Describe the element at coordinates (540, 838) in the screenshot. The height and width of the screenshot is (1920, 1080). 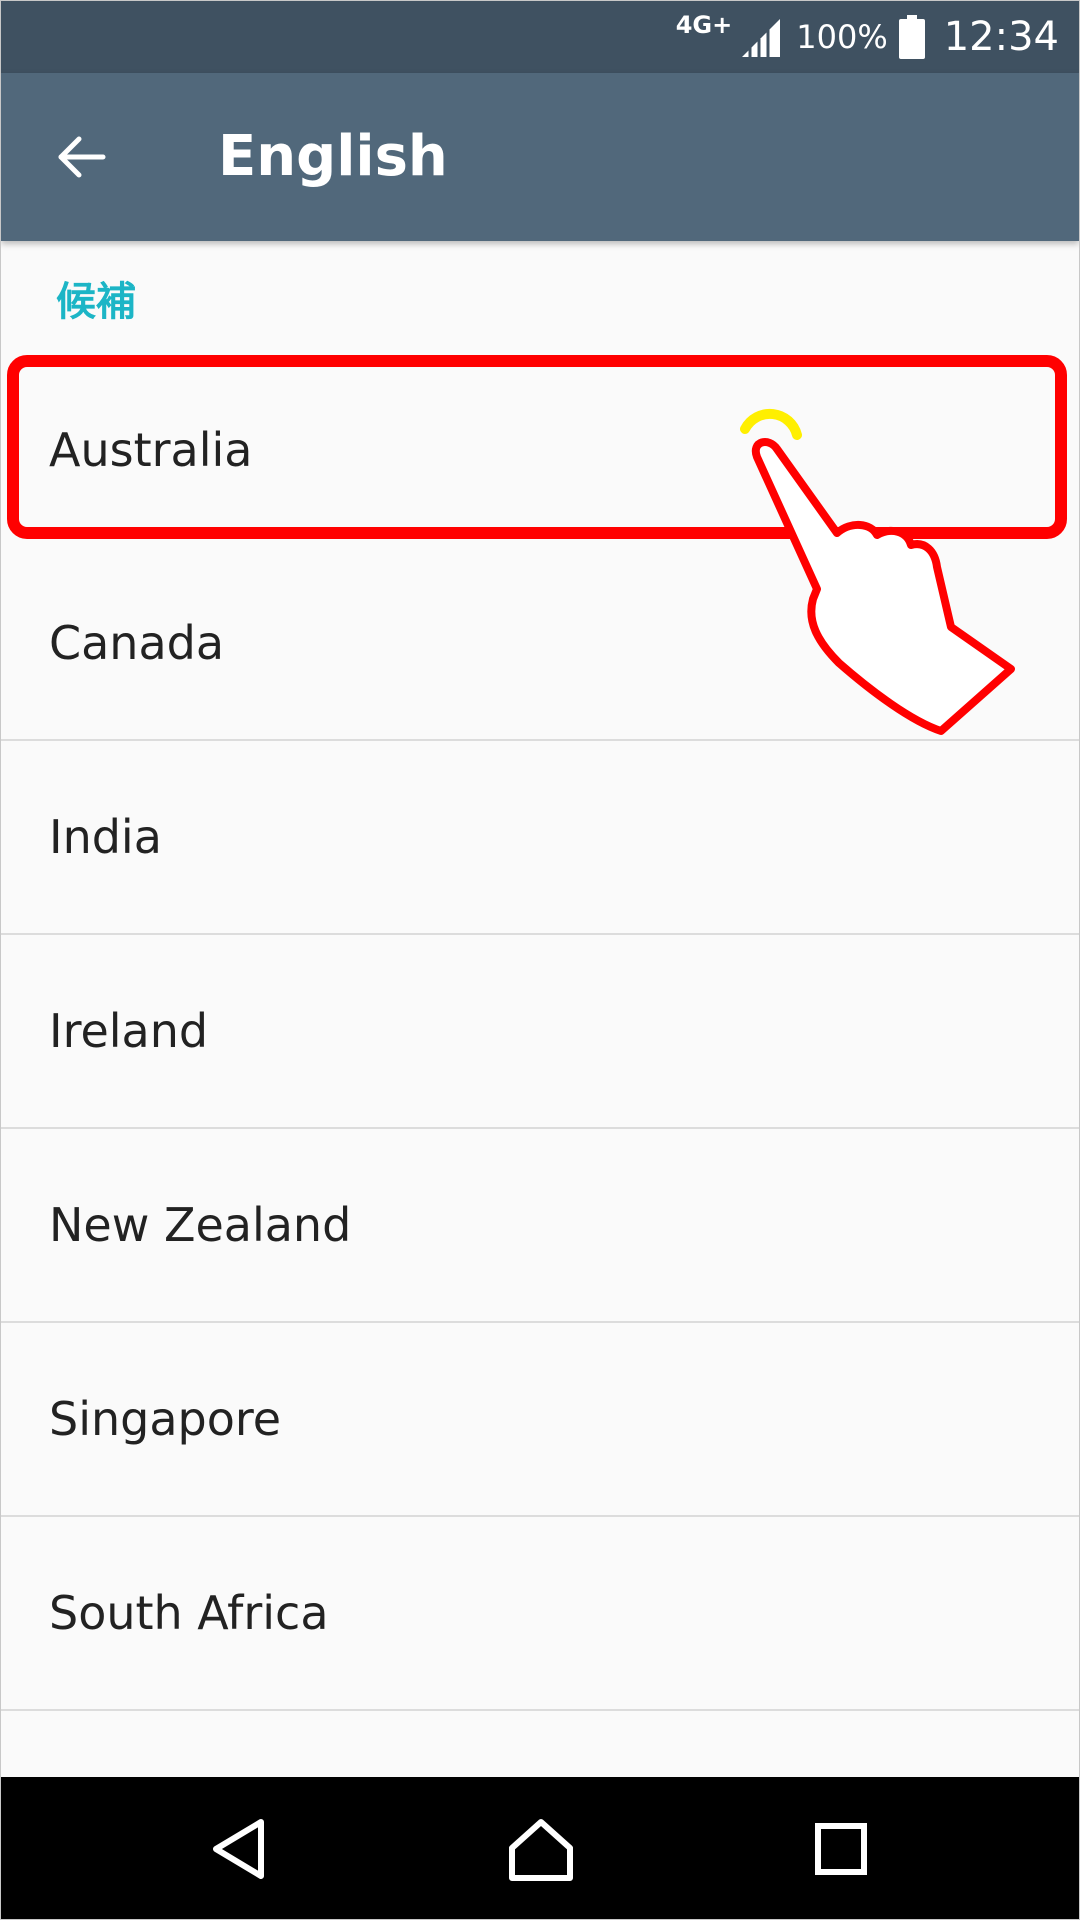
I see `list-item-india: India` at that location.